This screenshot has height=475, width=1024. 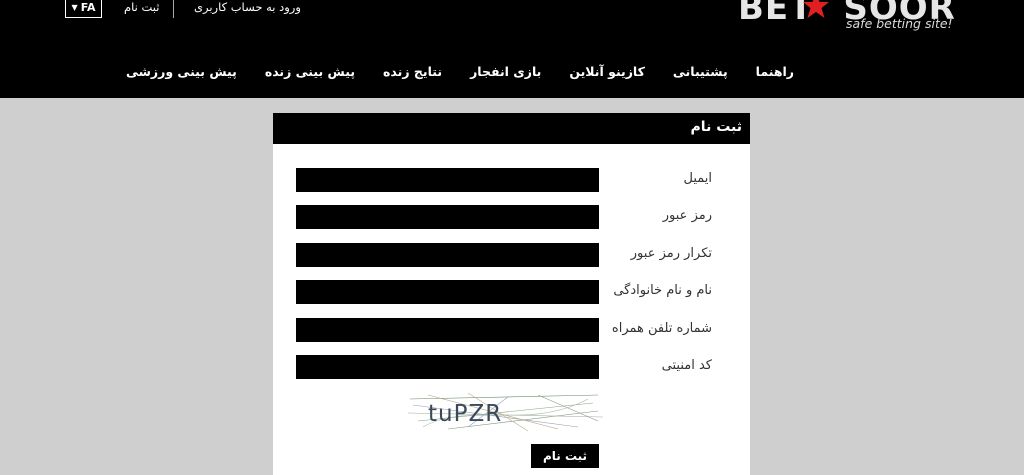 I want to click on security-code-row: کد امنیتی, so click(x=511, y=367).